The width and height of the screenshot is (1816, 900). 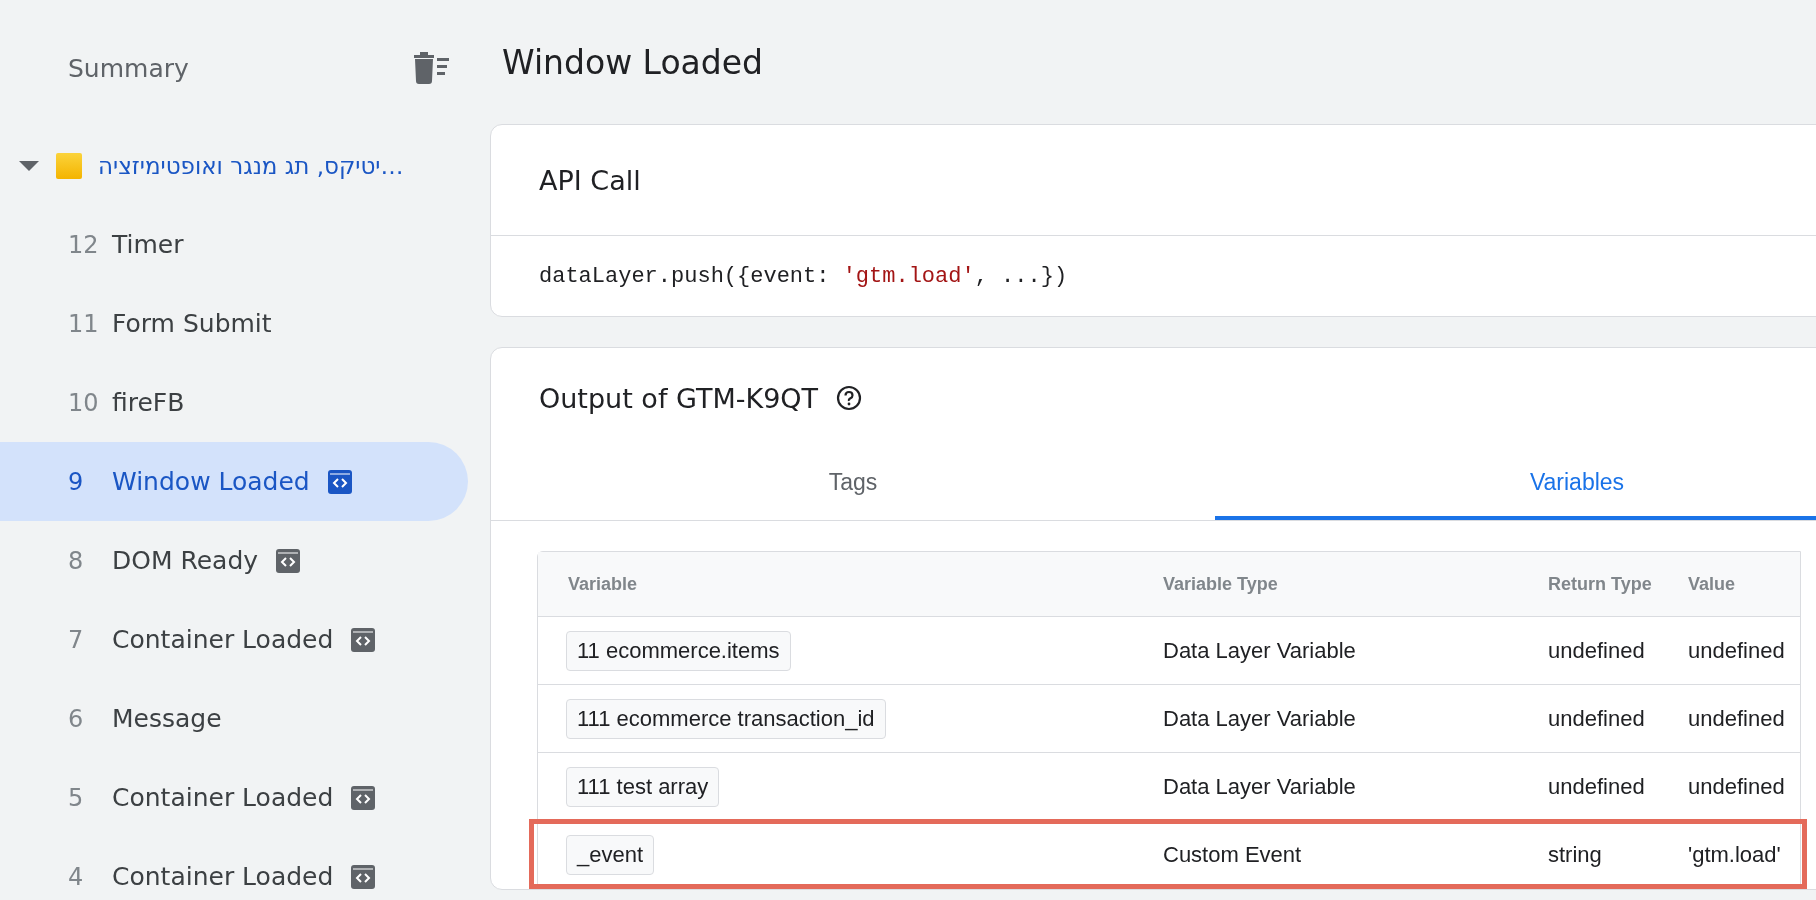 I want to click on event-item: 9 Window Loaded, so click(x=234, y=481).